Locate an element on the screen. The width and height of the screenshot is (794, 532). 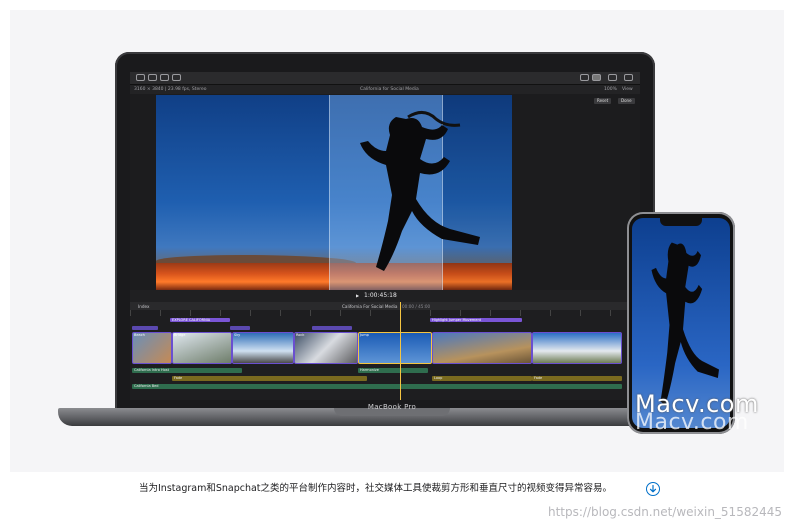
clip-label: Rock is located at coordinates (300, 335).